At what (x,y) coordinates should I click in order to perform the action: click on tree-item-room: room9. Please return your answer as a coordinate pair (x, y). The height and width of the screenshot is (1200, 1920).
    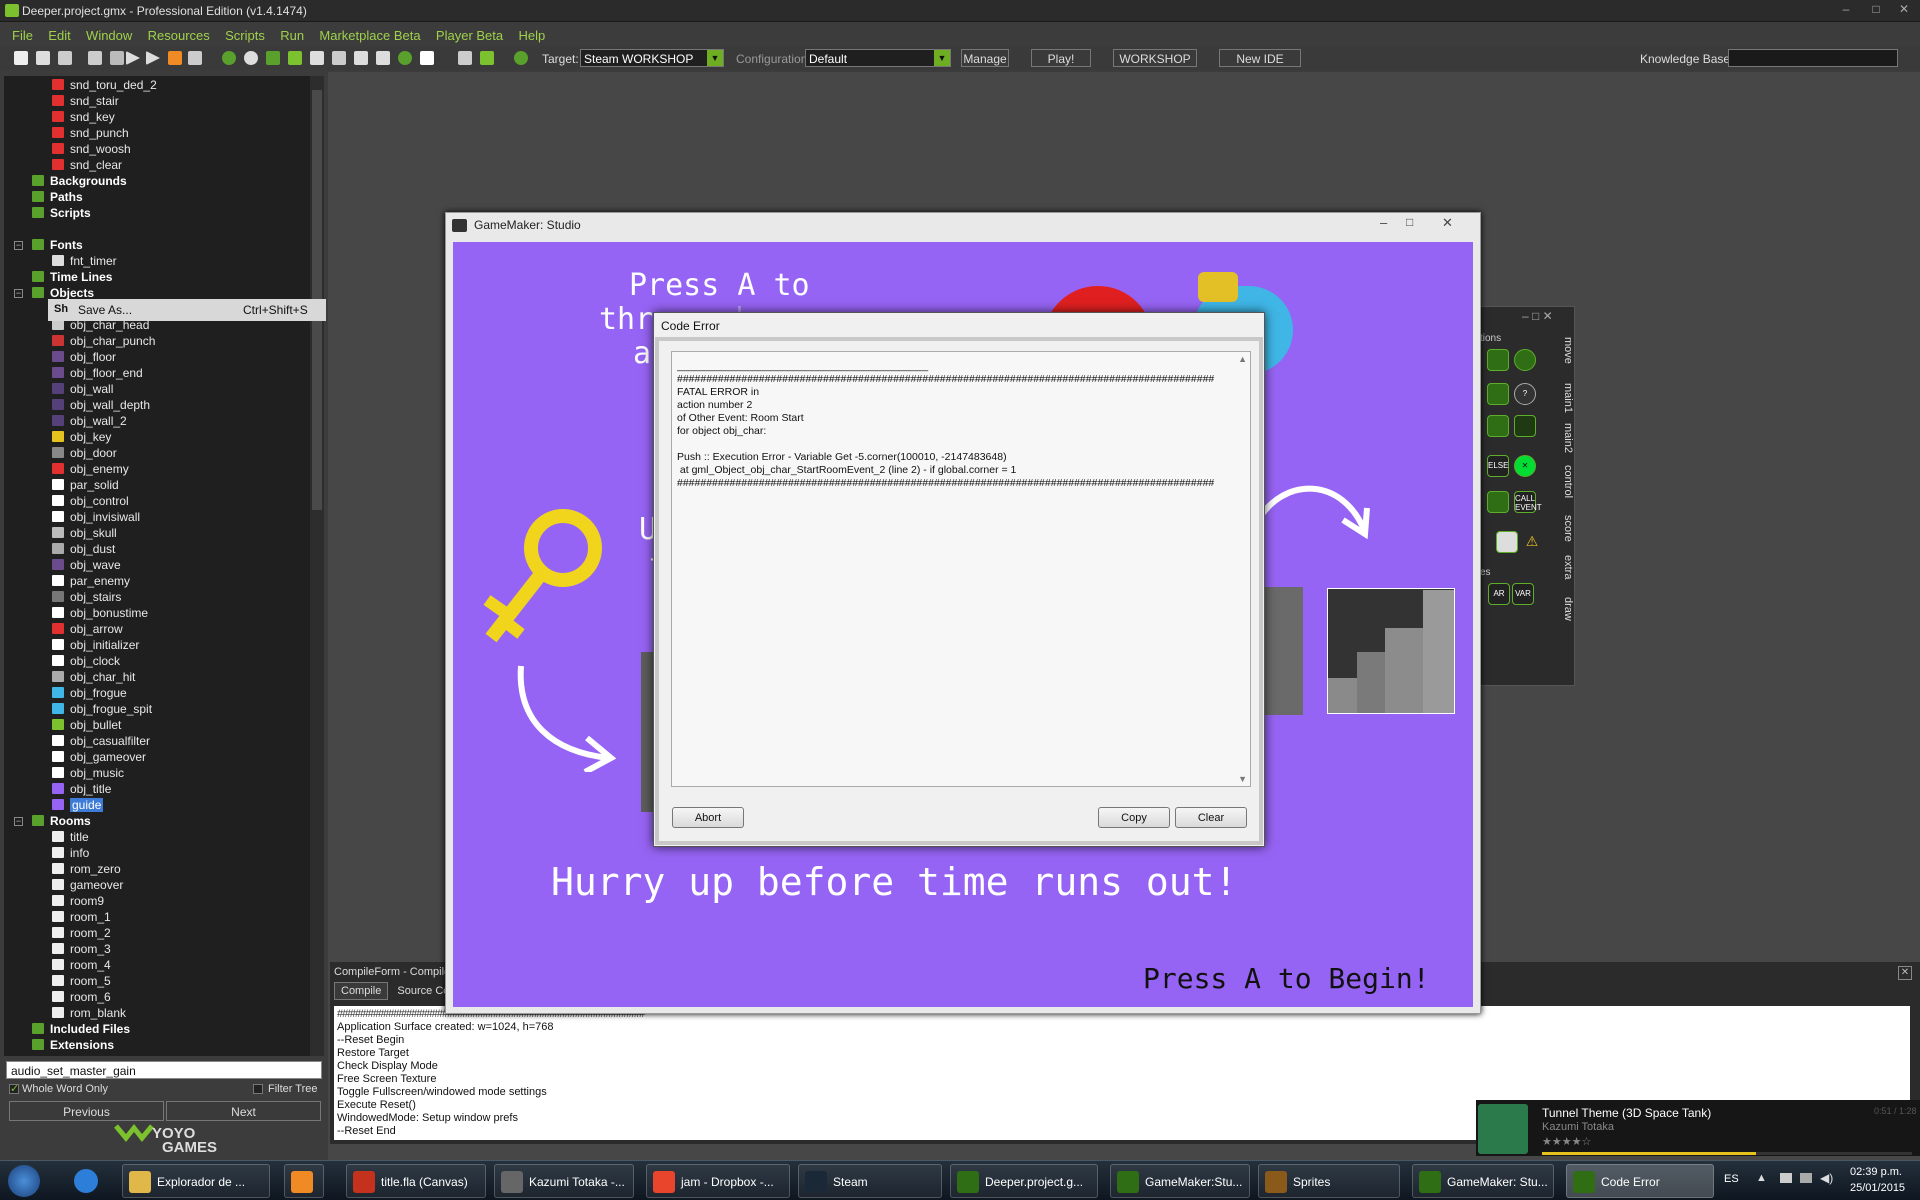
    Looking at the image, I should click on (78, 902).